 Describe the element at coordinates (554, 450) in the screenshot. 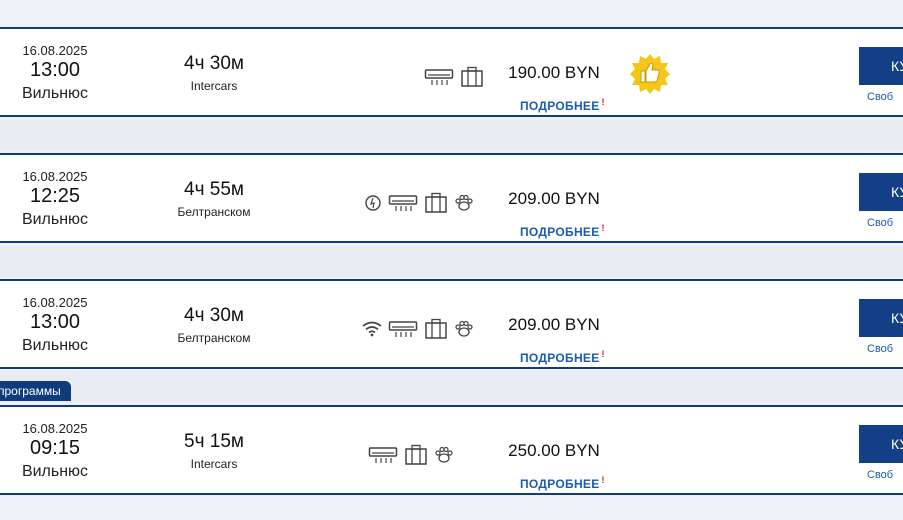

I see `ticket-price: 250.00 BYN` at that location.